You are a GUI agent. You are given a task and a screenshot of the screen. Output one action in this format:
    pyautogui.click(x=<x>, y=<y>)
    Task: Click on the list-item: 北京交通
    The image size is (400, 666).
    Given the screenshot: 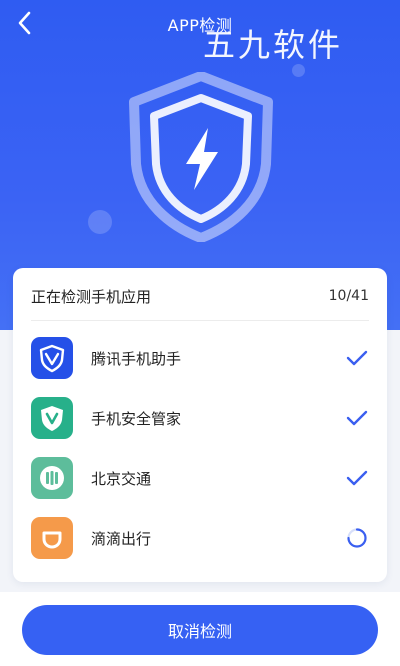 What is the action you would take?
    pyautogui.click(x=200, y=478)
    